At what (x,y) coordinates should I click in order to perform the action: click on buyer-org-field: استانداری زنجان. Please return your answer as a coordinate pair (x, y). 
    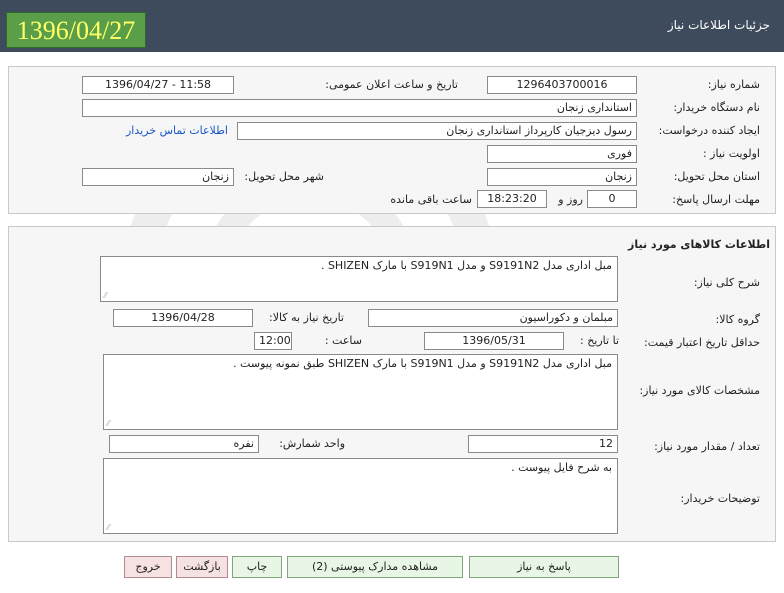
    Looking at the image, I should click on (359, 108).